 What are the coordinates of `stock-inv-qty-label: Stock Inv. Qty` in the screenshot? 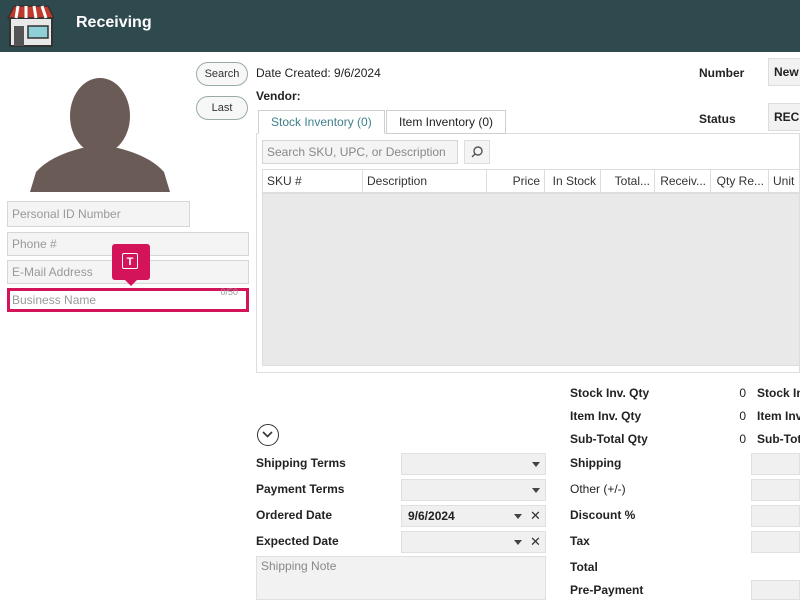 It's located at (610, 393).